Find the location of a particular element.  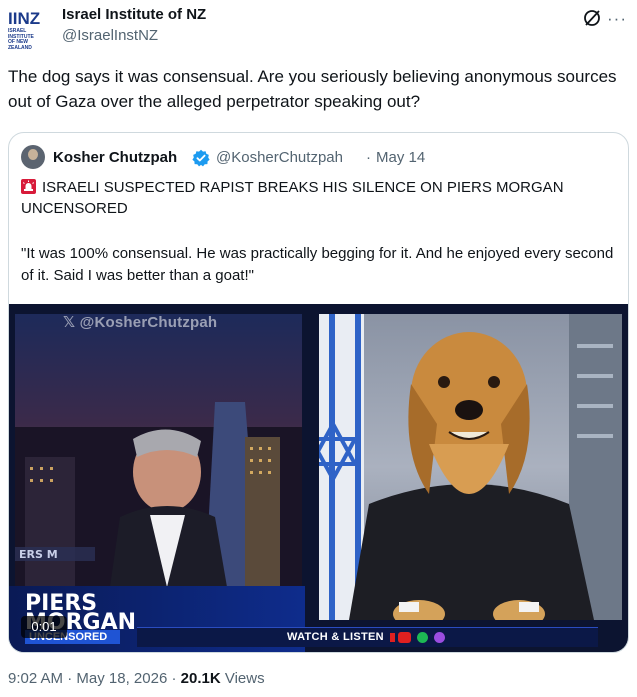

city-skyline-graphic: ERS M is located at coordinates (158, 494).